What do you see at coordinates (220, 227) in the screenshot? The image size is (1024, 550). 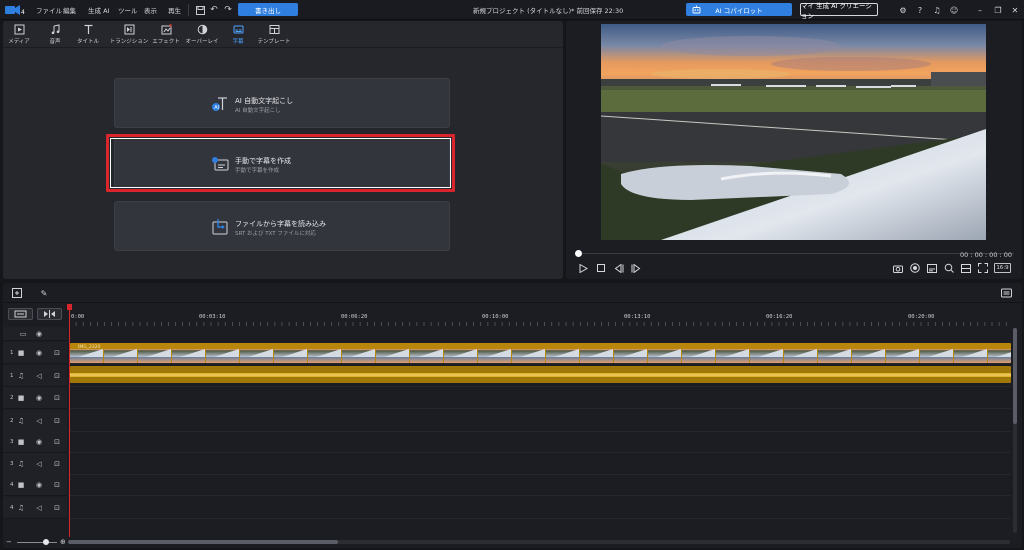 I see `import-file-icon` at bounding box center [220, 227].